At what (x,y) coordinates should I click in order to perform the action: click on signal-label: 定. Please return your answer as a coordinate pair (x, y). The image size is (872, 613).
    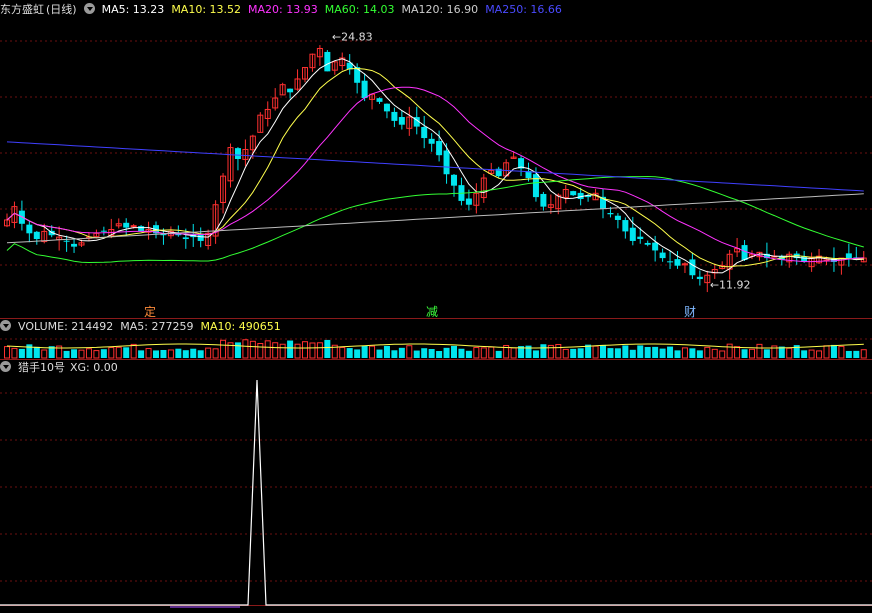
    Looking at the image, I should click on (150, 311).